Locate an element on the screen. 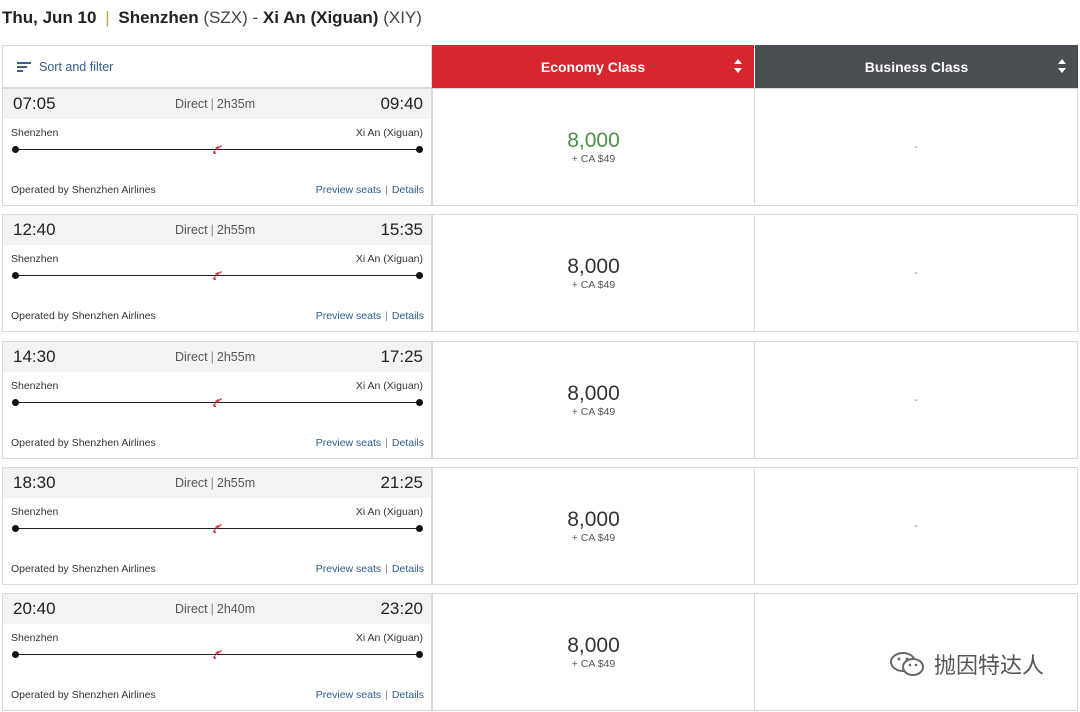 This screenshot has height=712, width=1080. economy-class-label: Economy Class is located at coordinates (593, 66).